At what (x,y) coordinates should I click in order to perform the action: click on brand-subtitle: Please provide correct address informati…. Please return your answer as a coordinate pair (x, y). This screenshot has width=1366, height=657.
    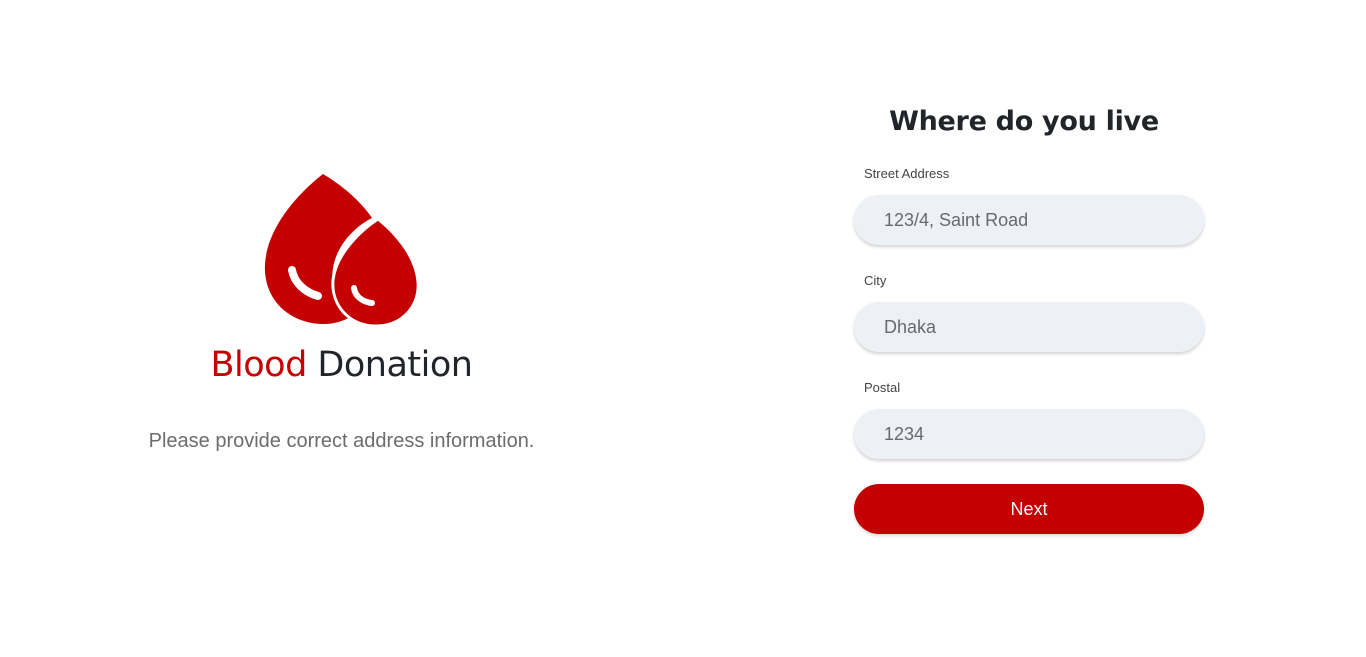
    Looking at the image, I should click on (341, 441).